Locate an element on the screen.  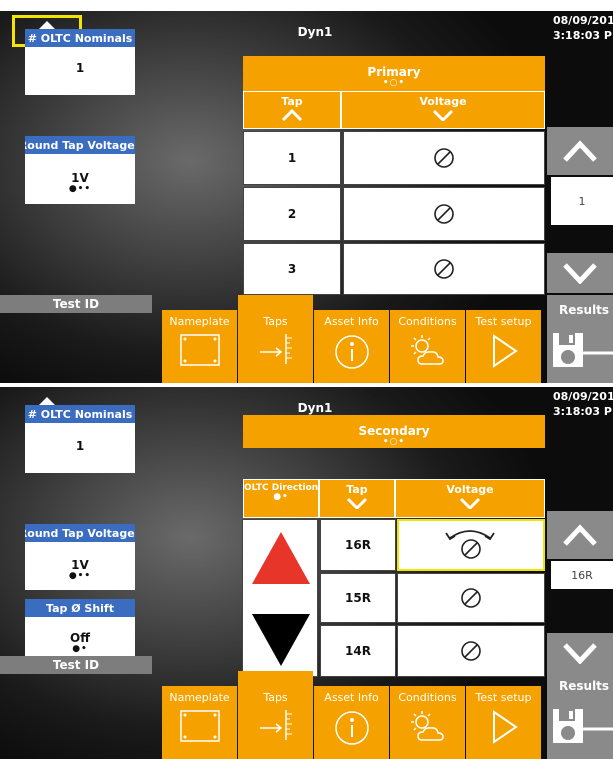
taps-scale-icon is located at coordinates (275, 349).